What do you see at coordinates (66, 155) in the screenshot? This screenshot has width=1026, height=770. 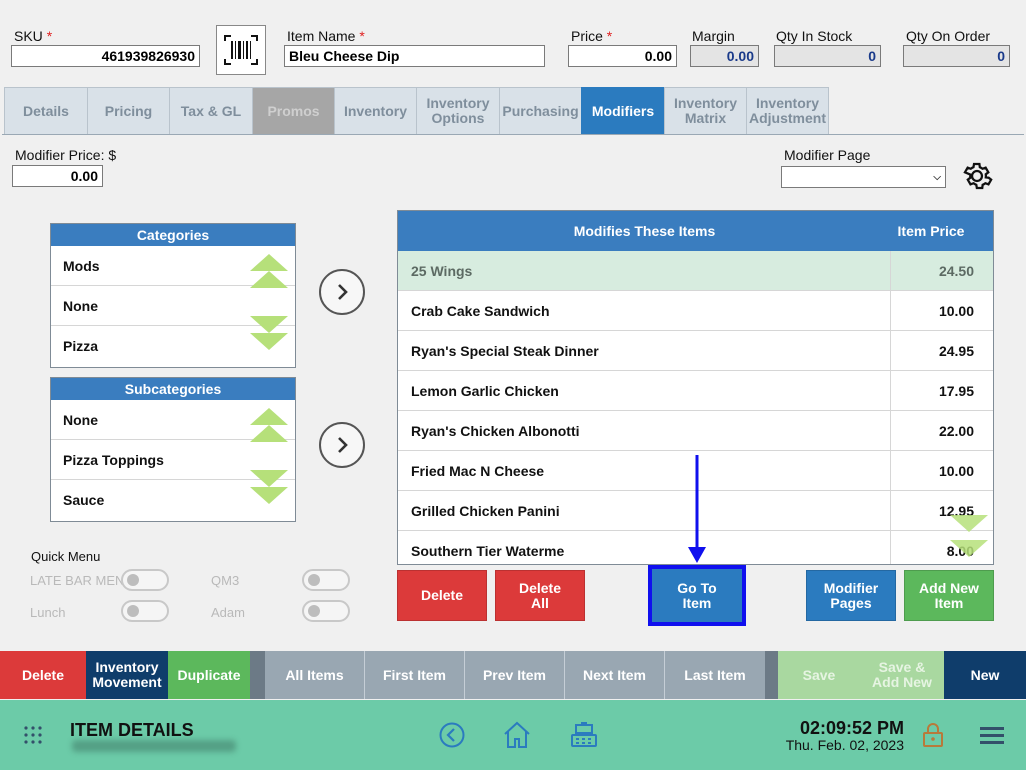 I see `modifier-price-label: Modifier Price: $` at bounding box center [66, 155].